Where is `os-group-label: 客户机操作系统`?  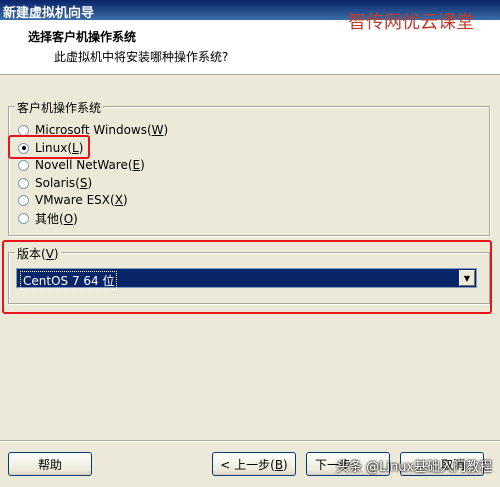 os-group-label: 客户机操作系统 is located at coordinates (59, 107).